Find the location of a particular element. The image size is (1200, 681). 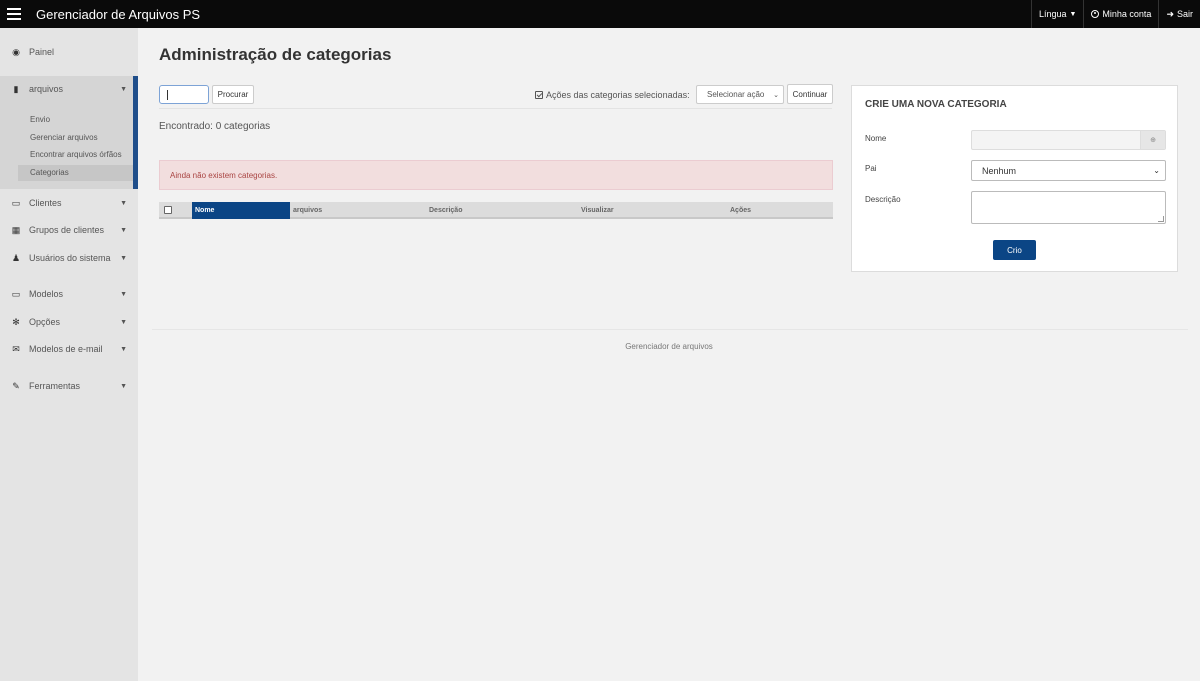

sidebar-item-email-templates: ✉ Modelos de e-mail ▼ is located at coordinates (69, 349).